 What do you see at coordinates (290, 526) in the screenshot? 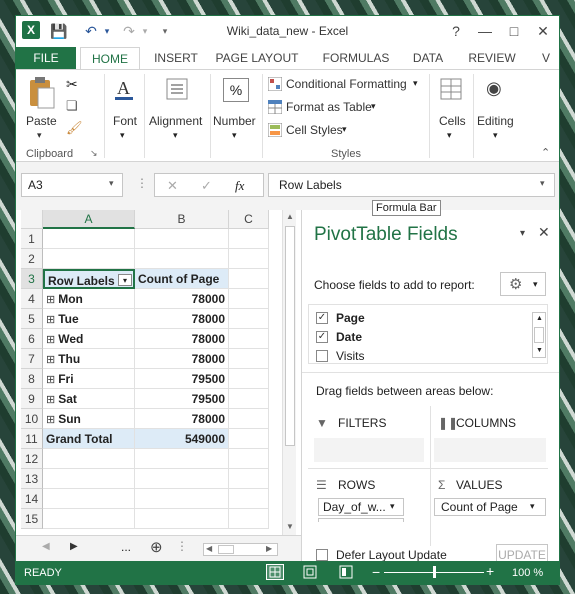
I see `scroll-down-icon: ▼` at bounding box center [290, 526].